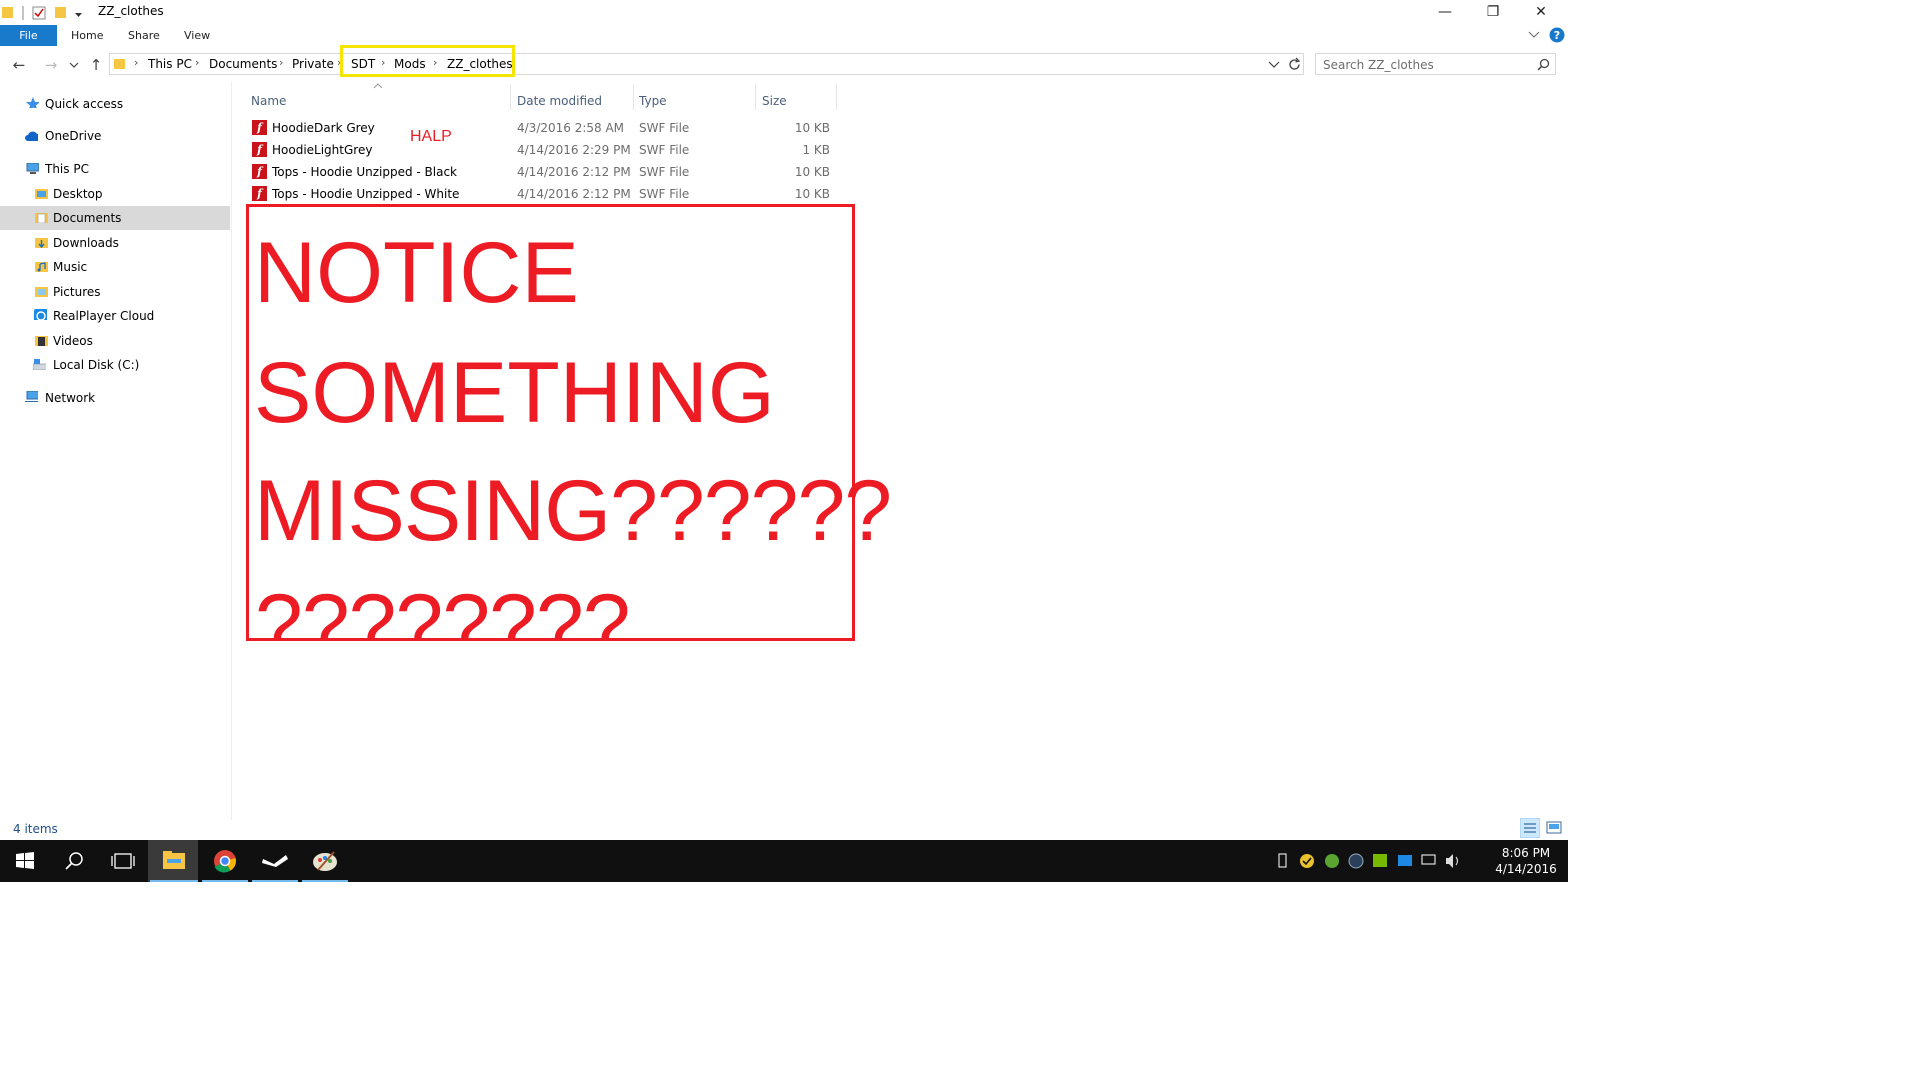 The width and height of the screenshot is (1920, 1080). What do you see at coordinates (47, 13) in the screenshot?
I see `quick-access-toolbar` at bounding box center [47, 13].